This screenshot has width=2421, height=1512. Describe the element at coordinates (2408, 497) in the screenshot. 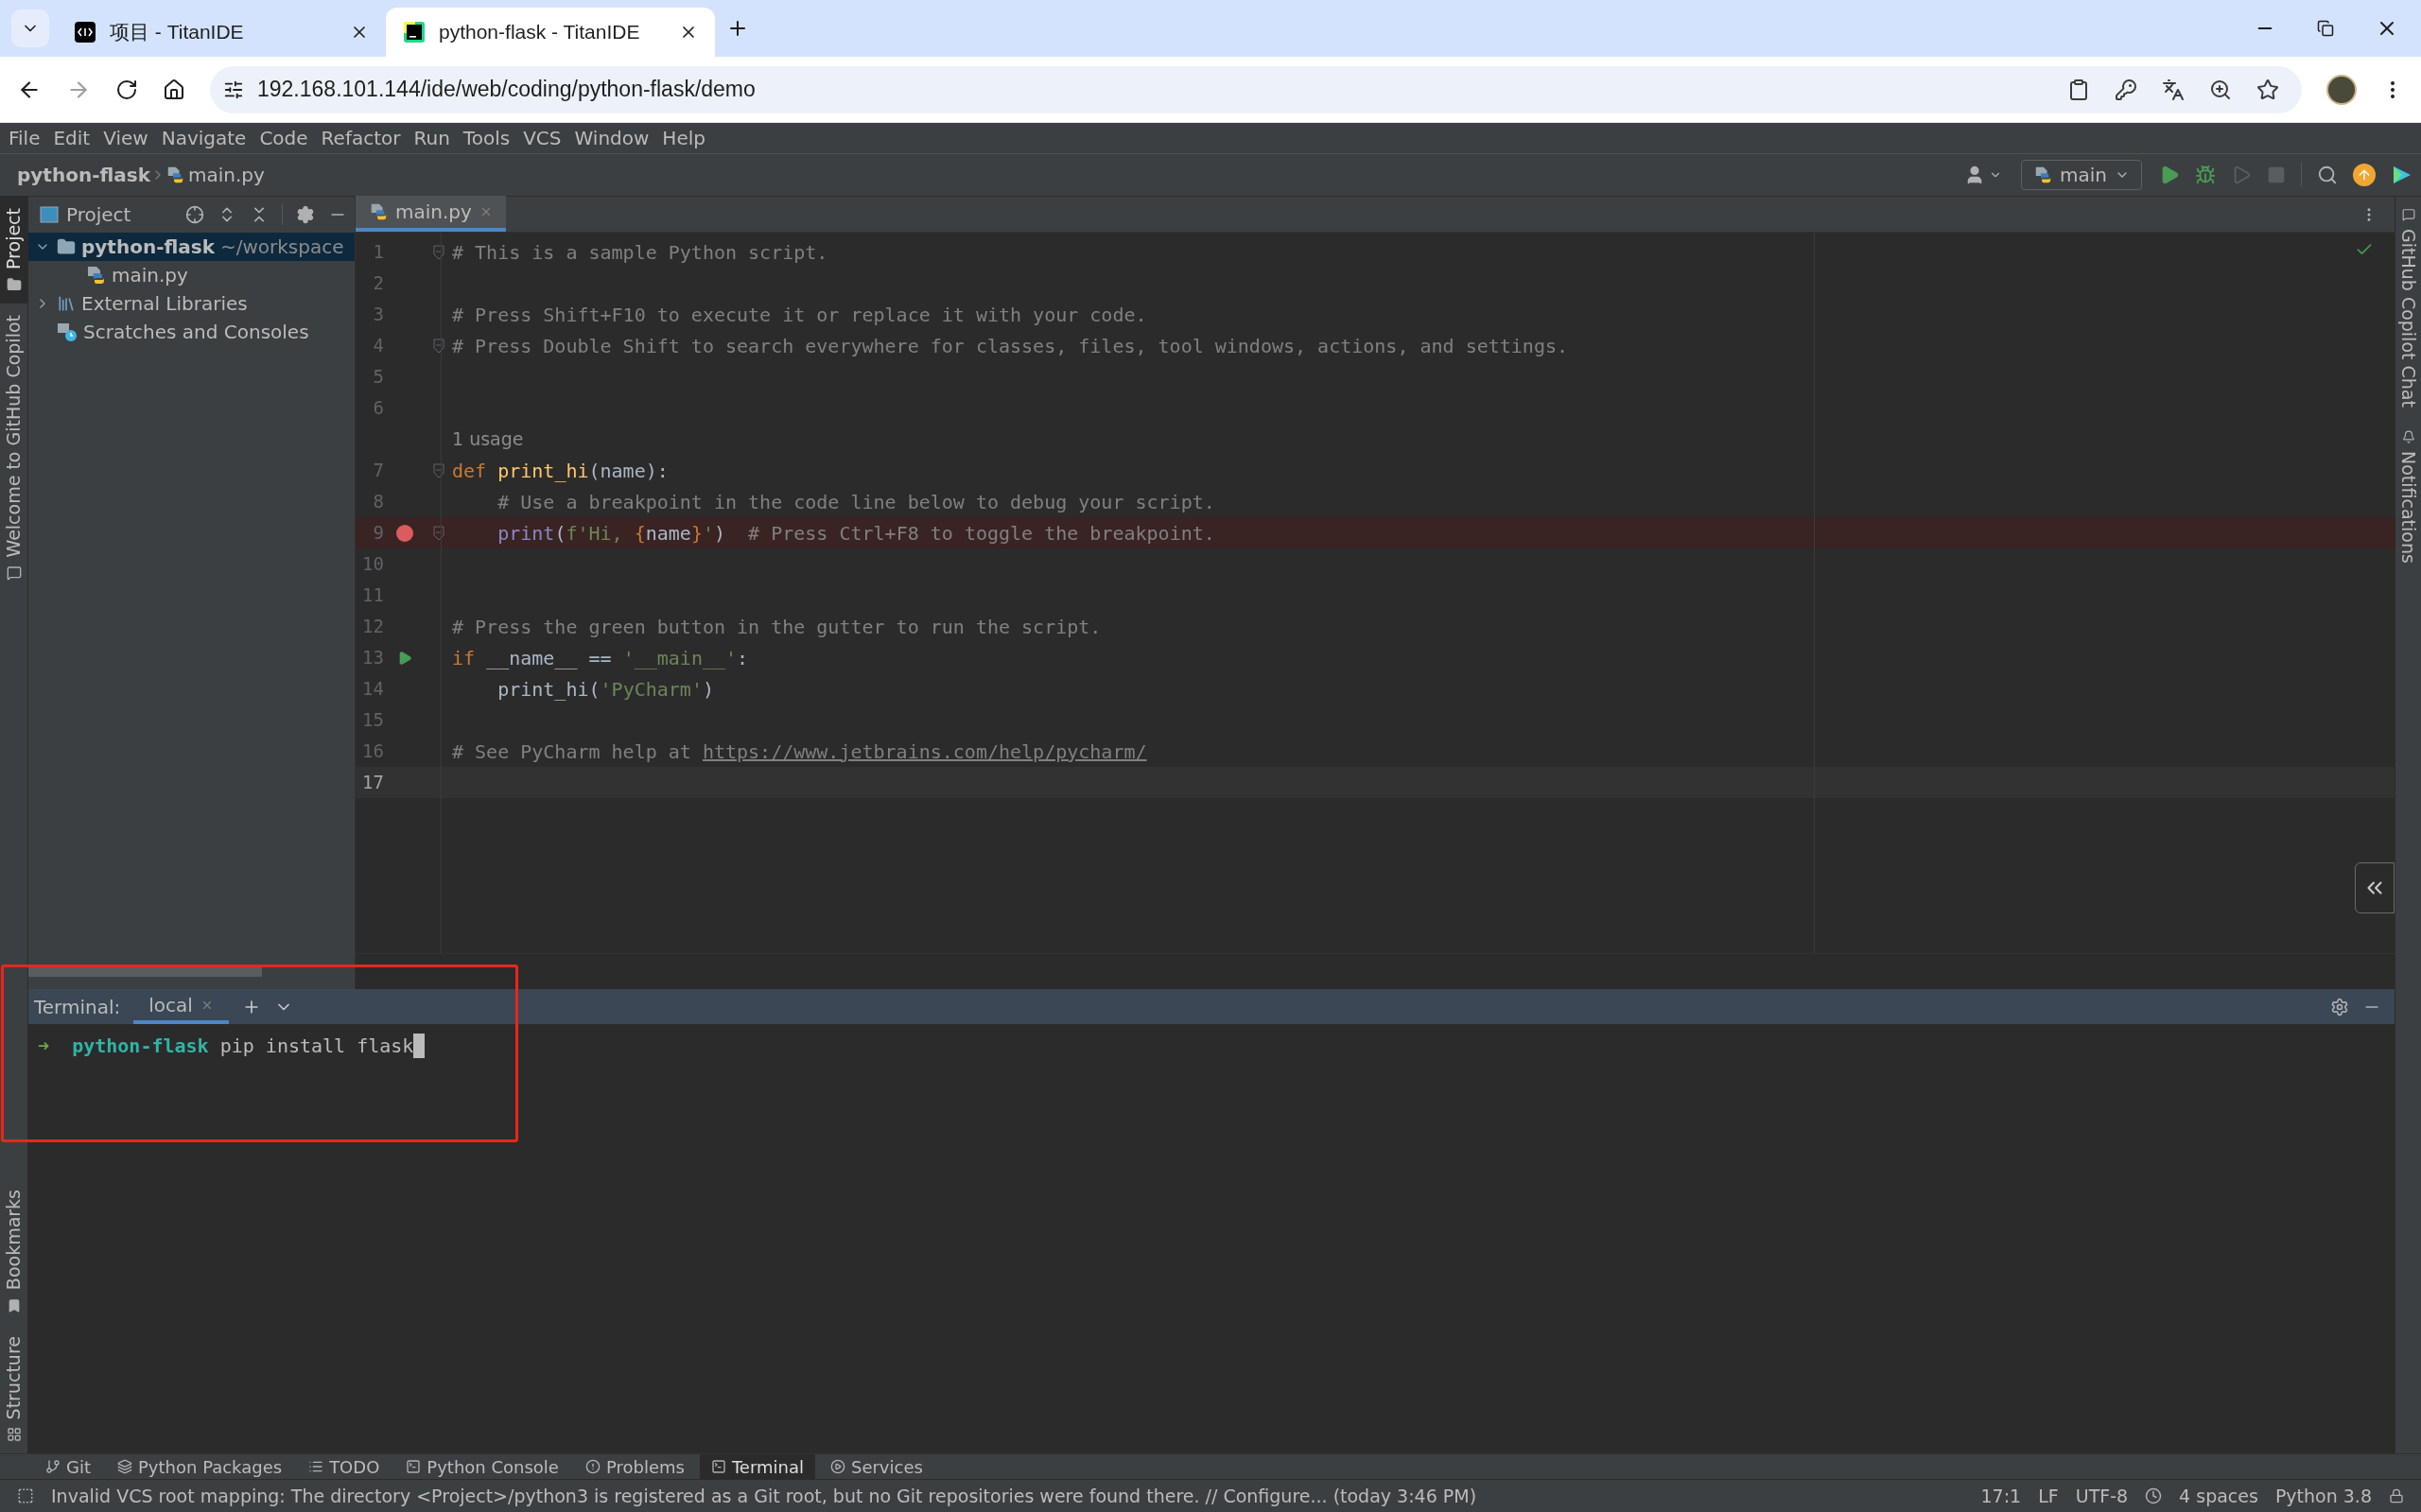

I see `tool-window-tab: Notifications` at that location.